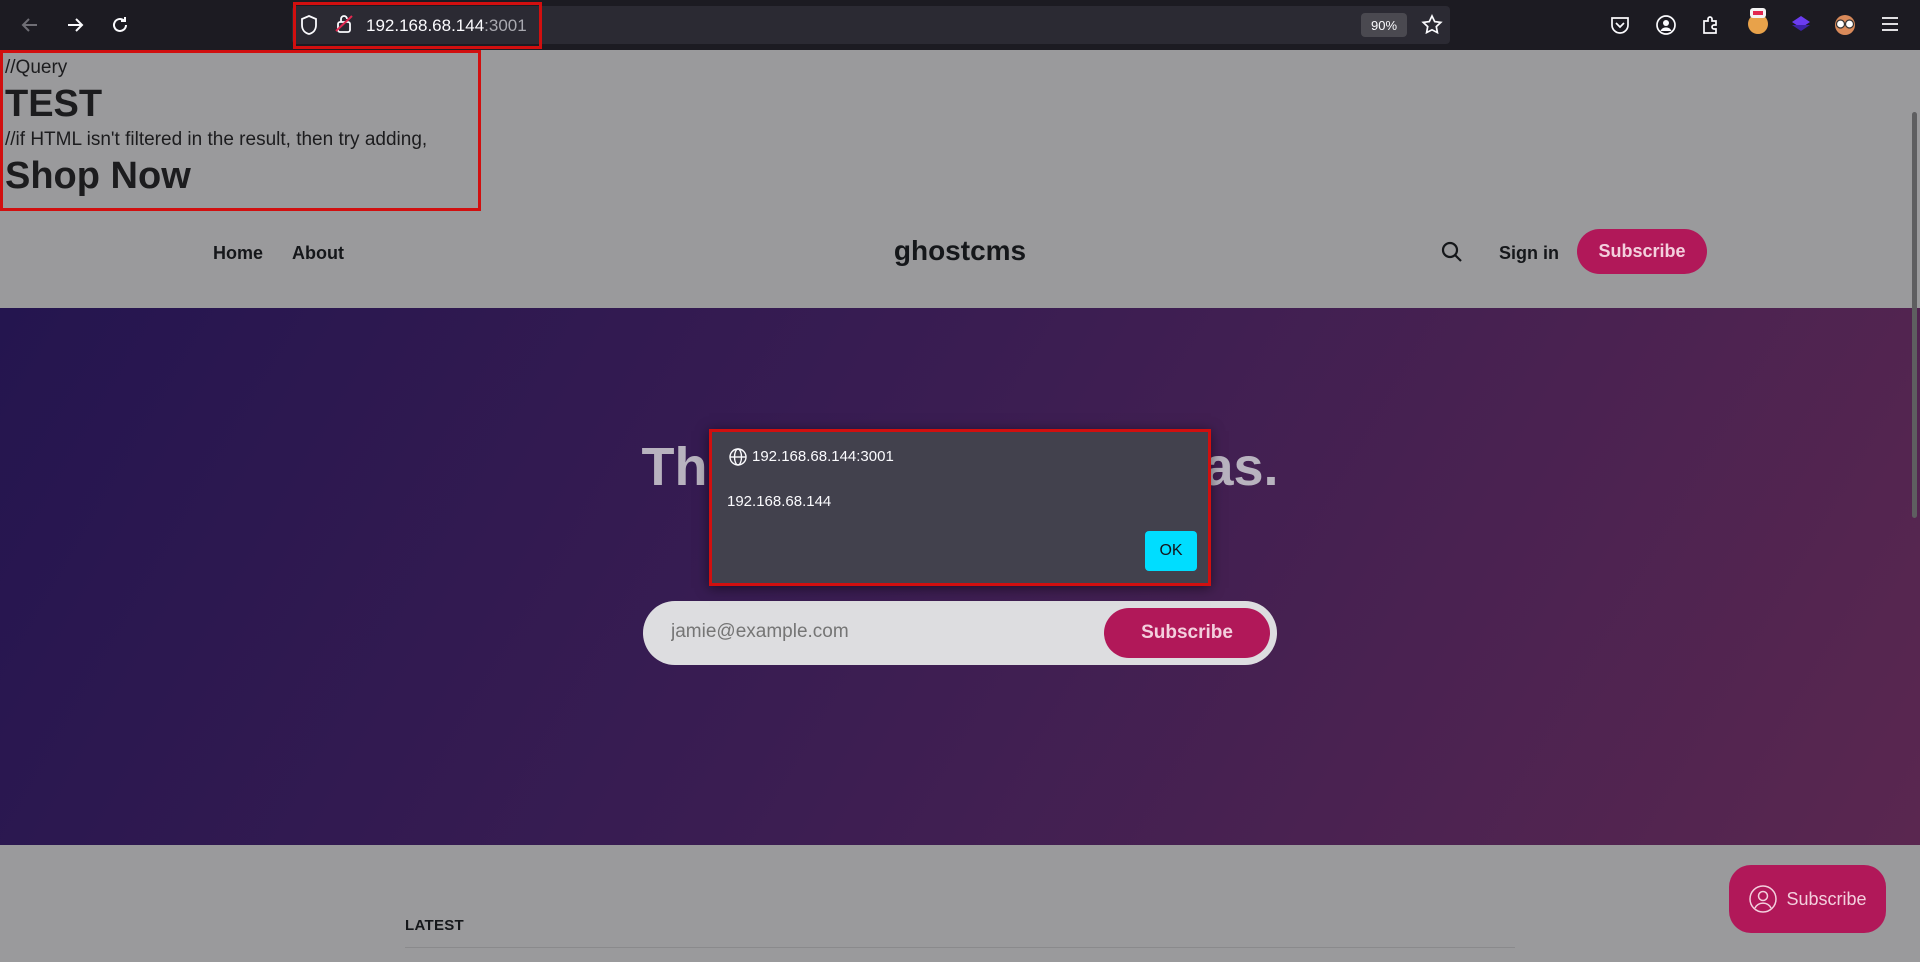 This screenshot has width=1920, height=962. What do you see at coordinates (1711, 25) in the screenshot?
I see `extensions-puzzle-icon` at bounding box center [1711, 25].